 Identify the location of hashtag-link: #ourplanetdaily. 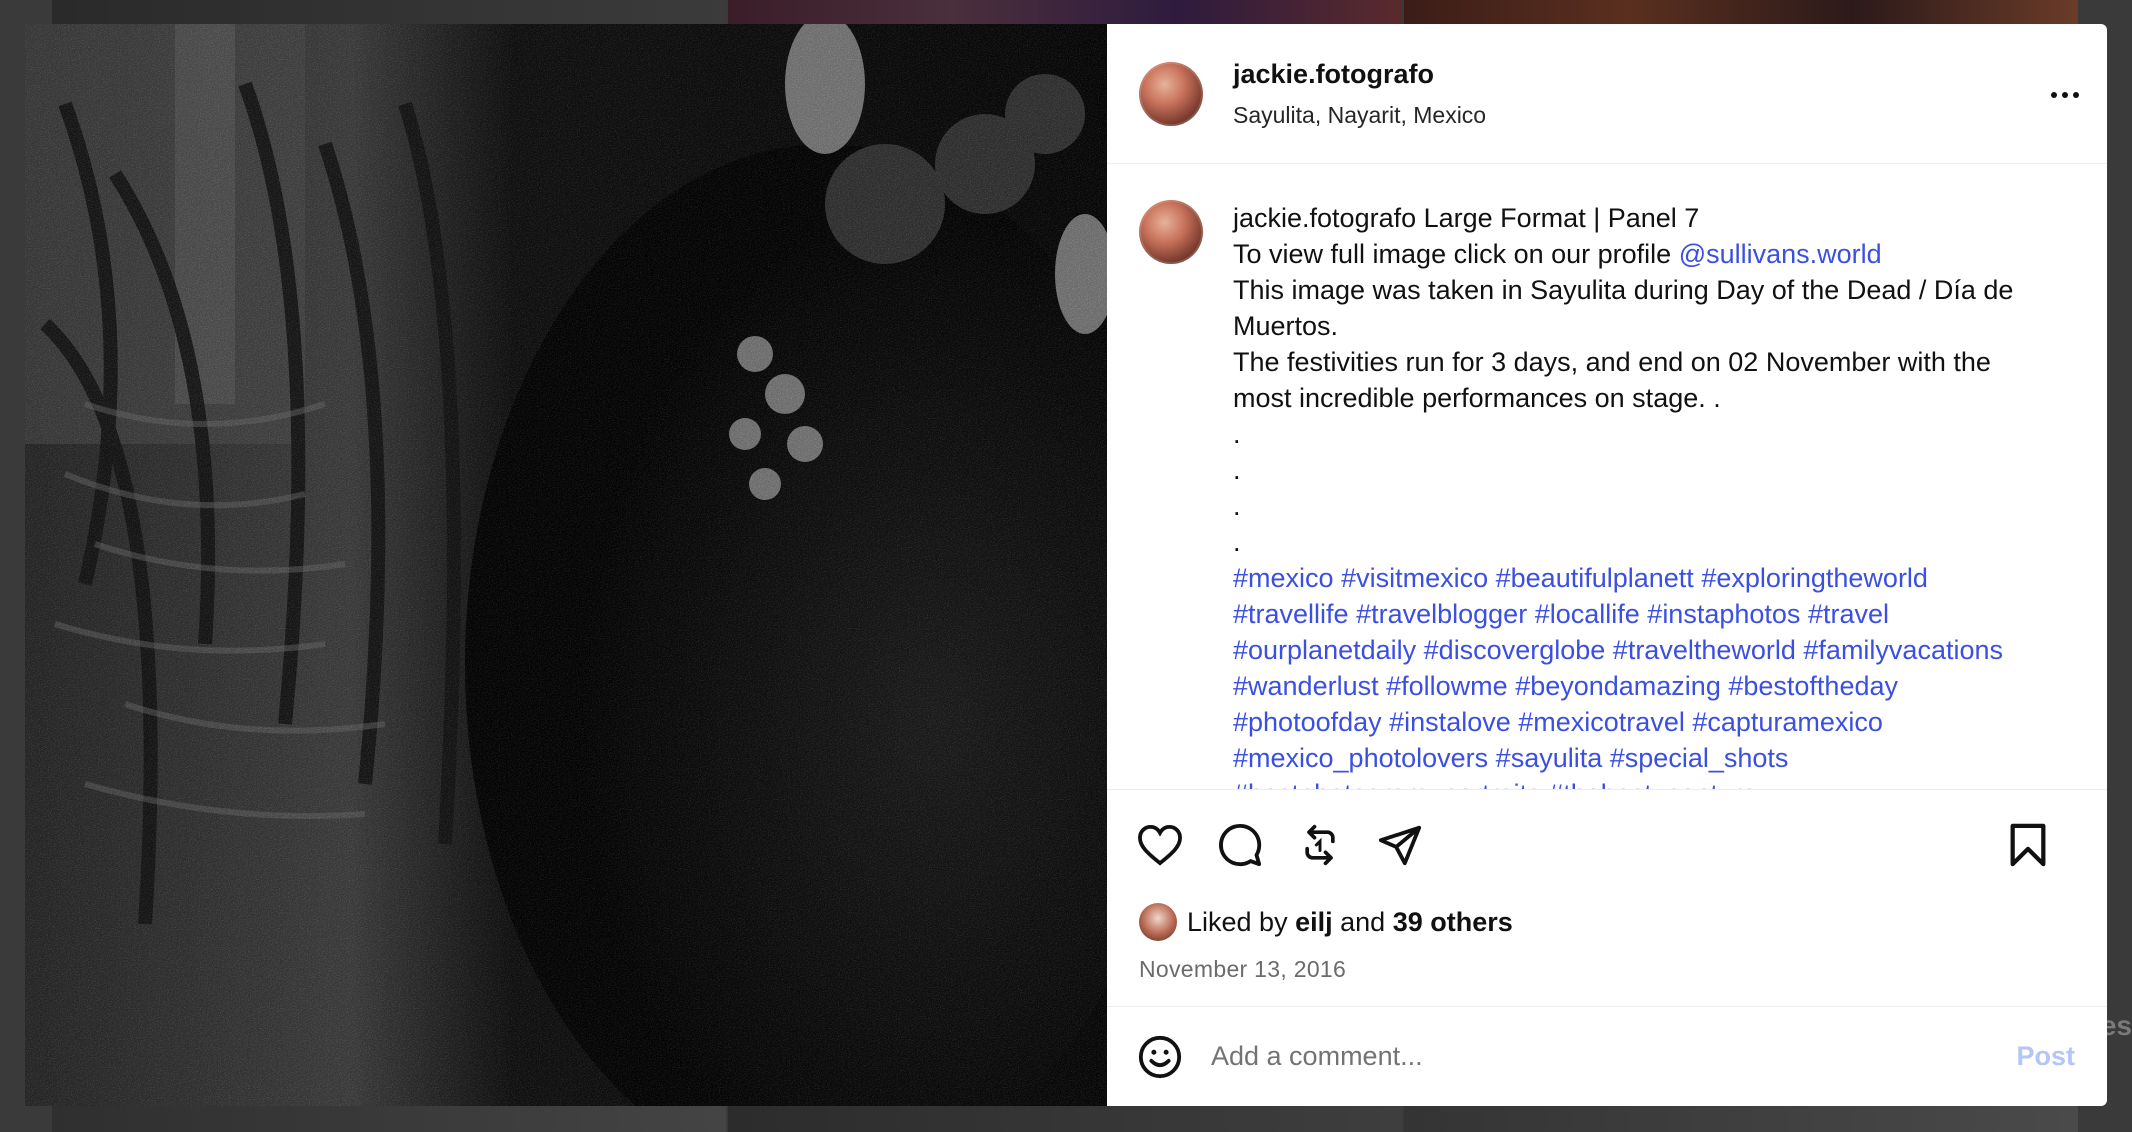
(1324, 650).